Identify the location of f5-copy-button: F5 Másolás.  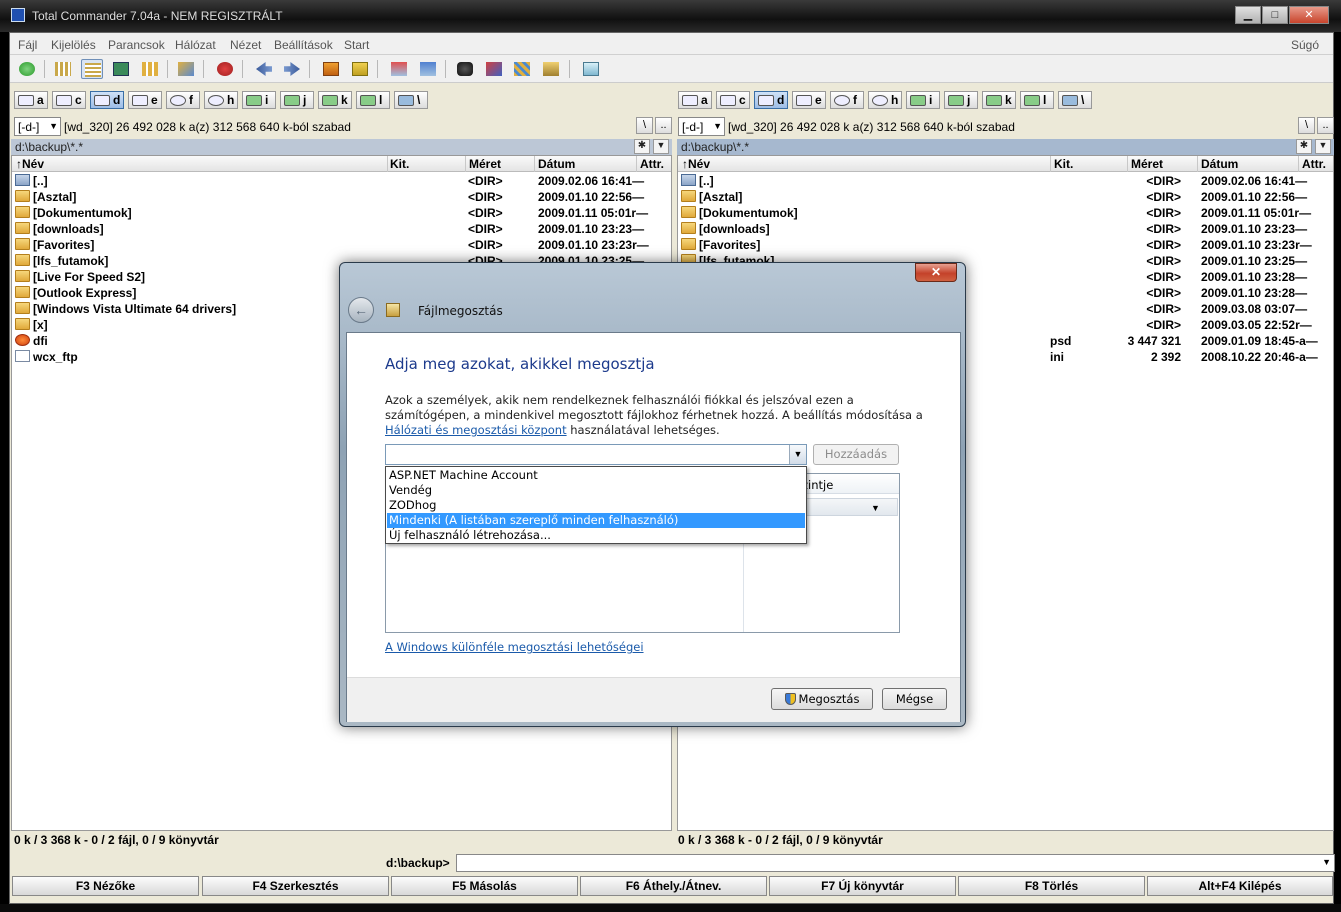
(484, 886).